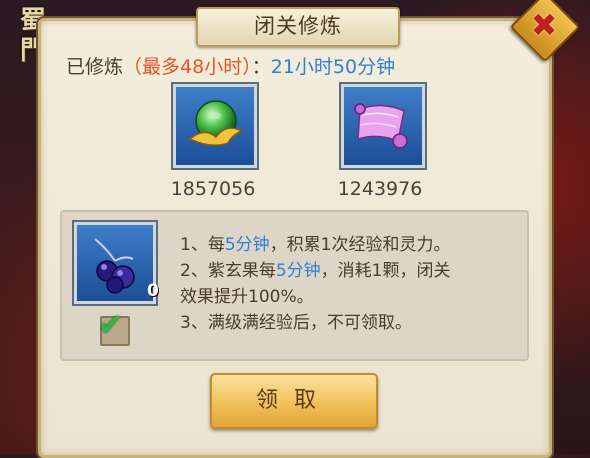 This screenshot has width=590, height=458. I want to click on reward-spirit-value: 1243976, so click(380, 189).